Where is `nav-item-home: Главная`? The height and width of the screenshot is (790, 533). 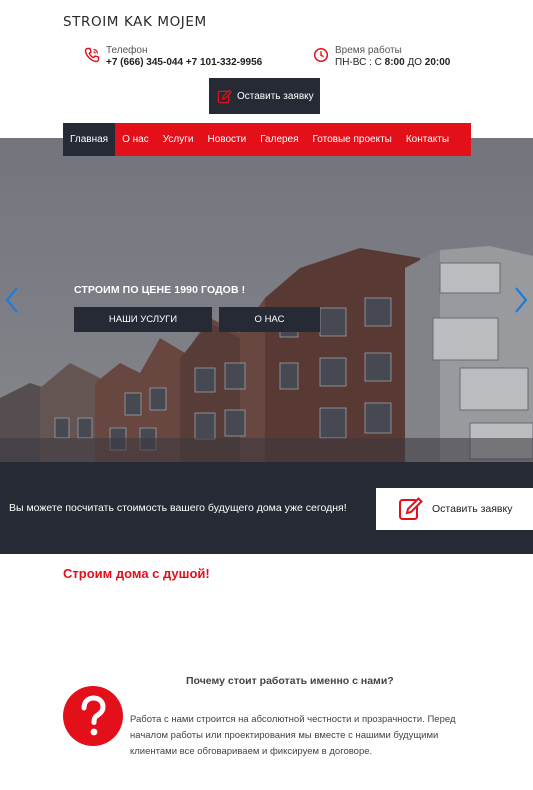 nav-item-home: Главная is located at coordinates (89, 139).